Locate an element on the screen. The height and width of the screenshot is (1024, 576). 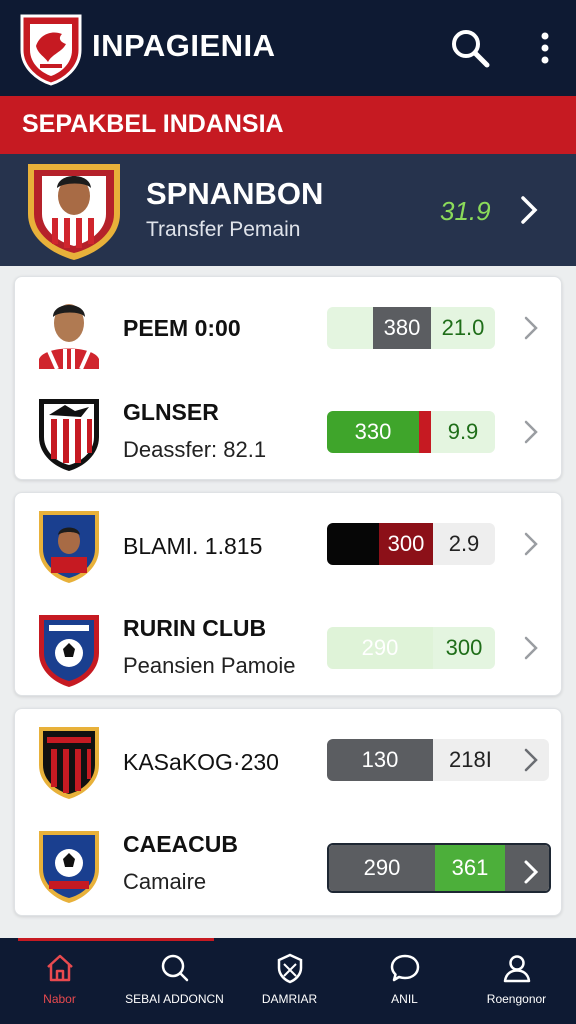
featured-transfer: SPNANBON Transfer Pemain 31.9 is located at coordinates (288, 210).